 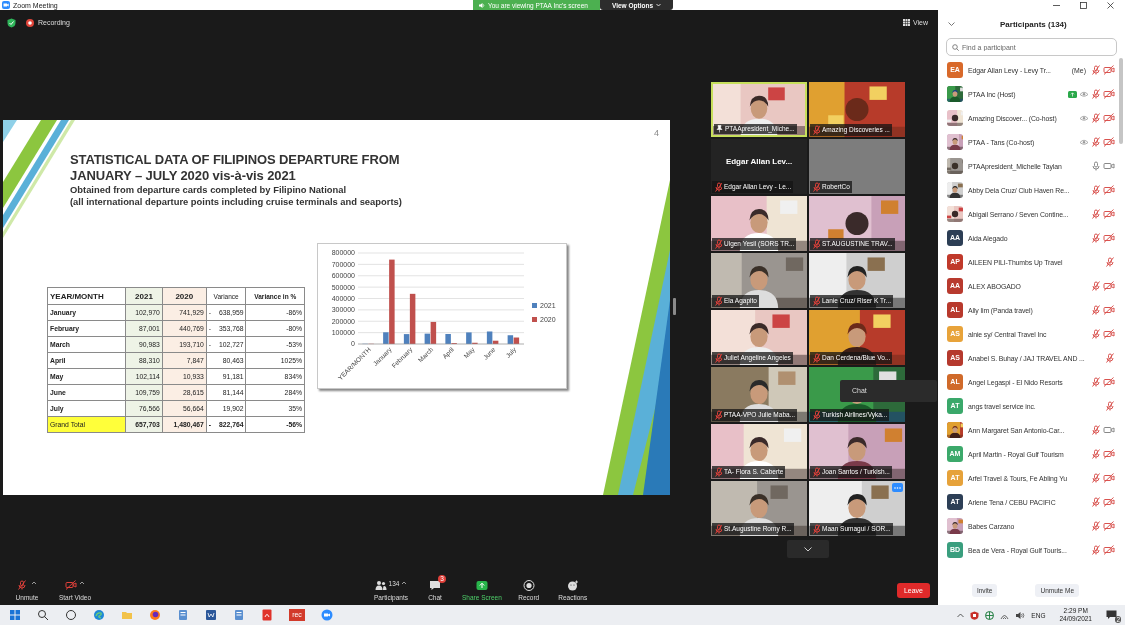 What do you see at coordinates (656, 133) in the screenshot?
I see `page-number: 4` at bounding box center [656, 133].